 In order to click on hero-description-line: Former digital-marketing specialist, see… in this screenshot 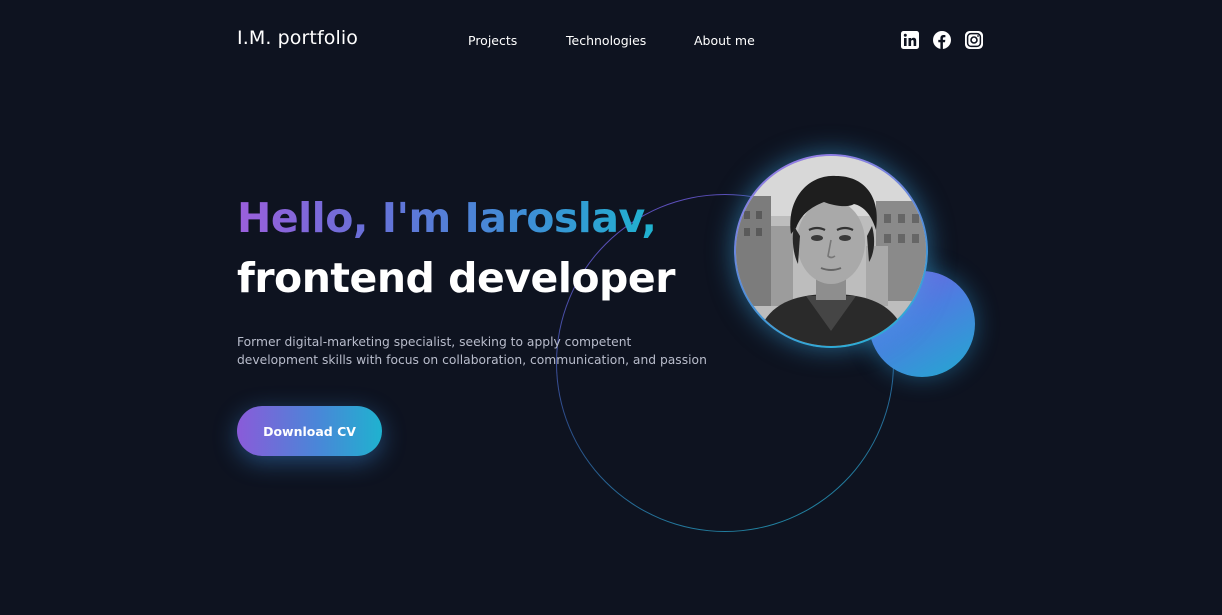, I will do `click(434, 342)`.